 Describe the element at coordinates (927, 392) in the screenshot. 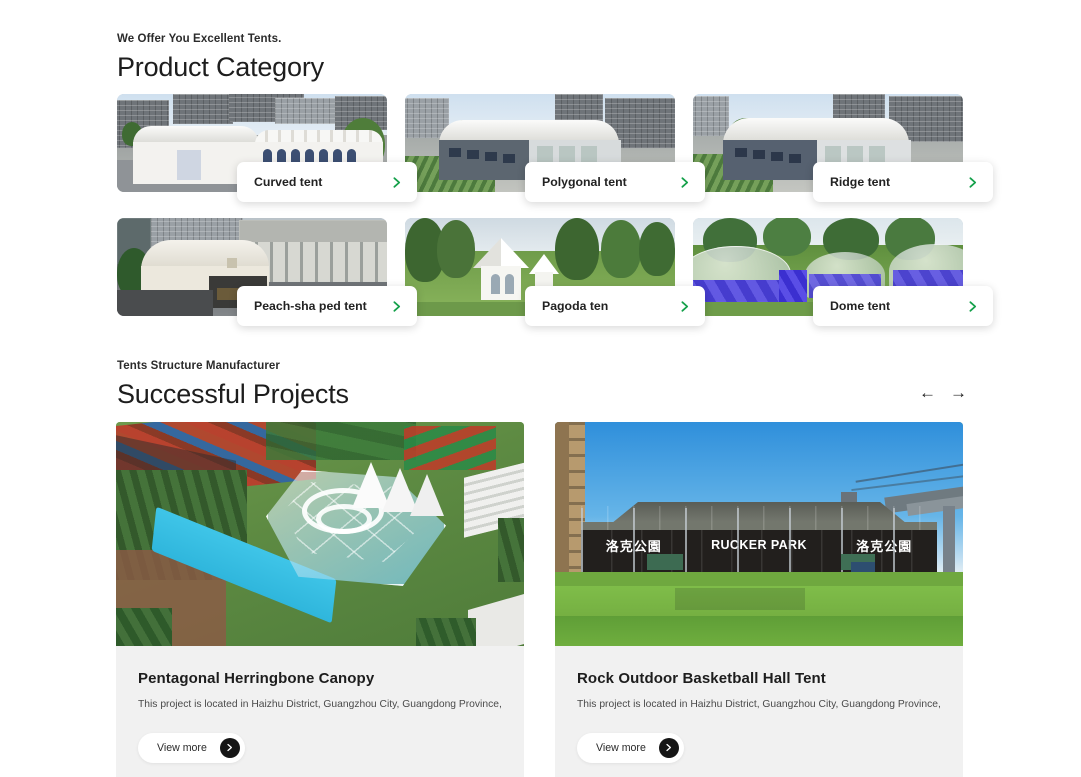

I see `arrow-left-icon: ←` at that location.